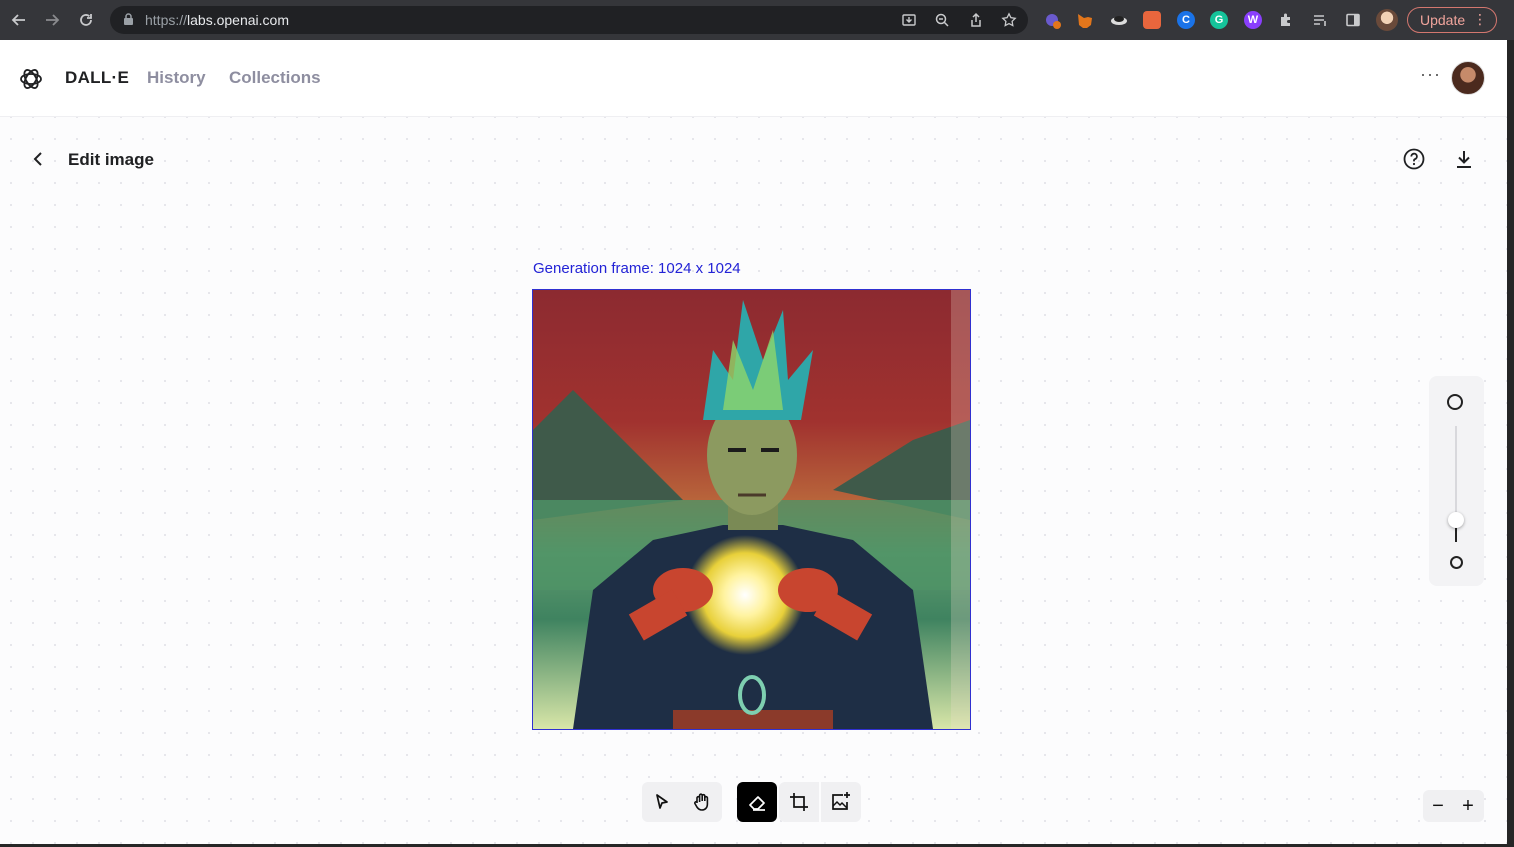  I want to click on crop-frame-icon, so click(799, 802).